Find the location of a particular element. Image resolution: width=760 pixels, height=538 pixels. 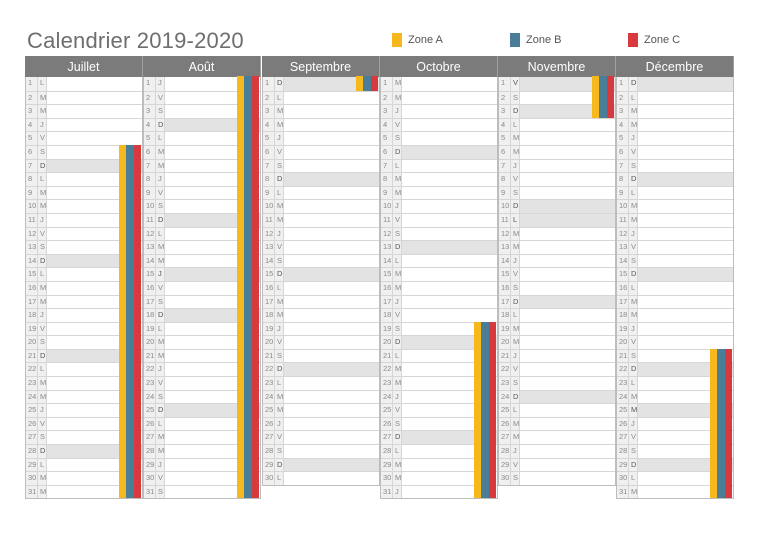

day-row: 13 V is located at coordinates (321, 247).